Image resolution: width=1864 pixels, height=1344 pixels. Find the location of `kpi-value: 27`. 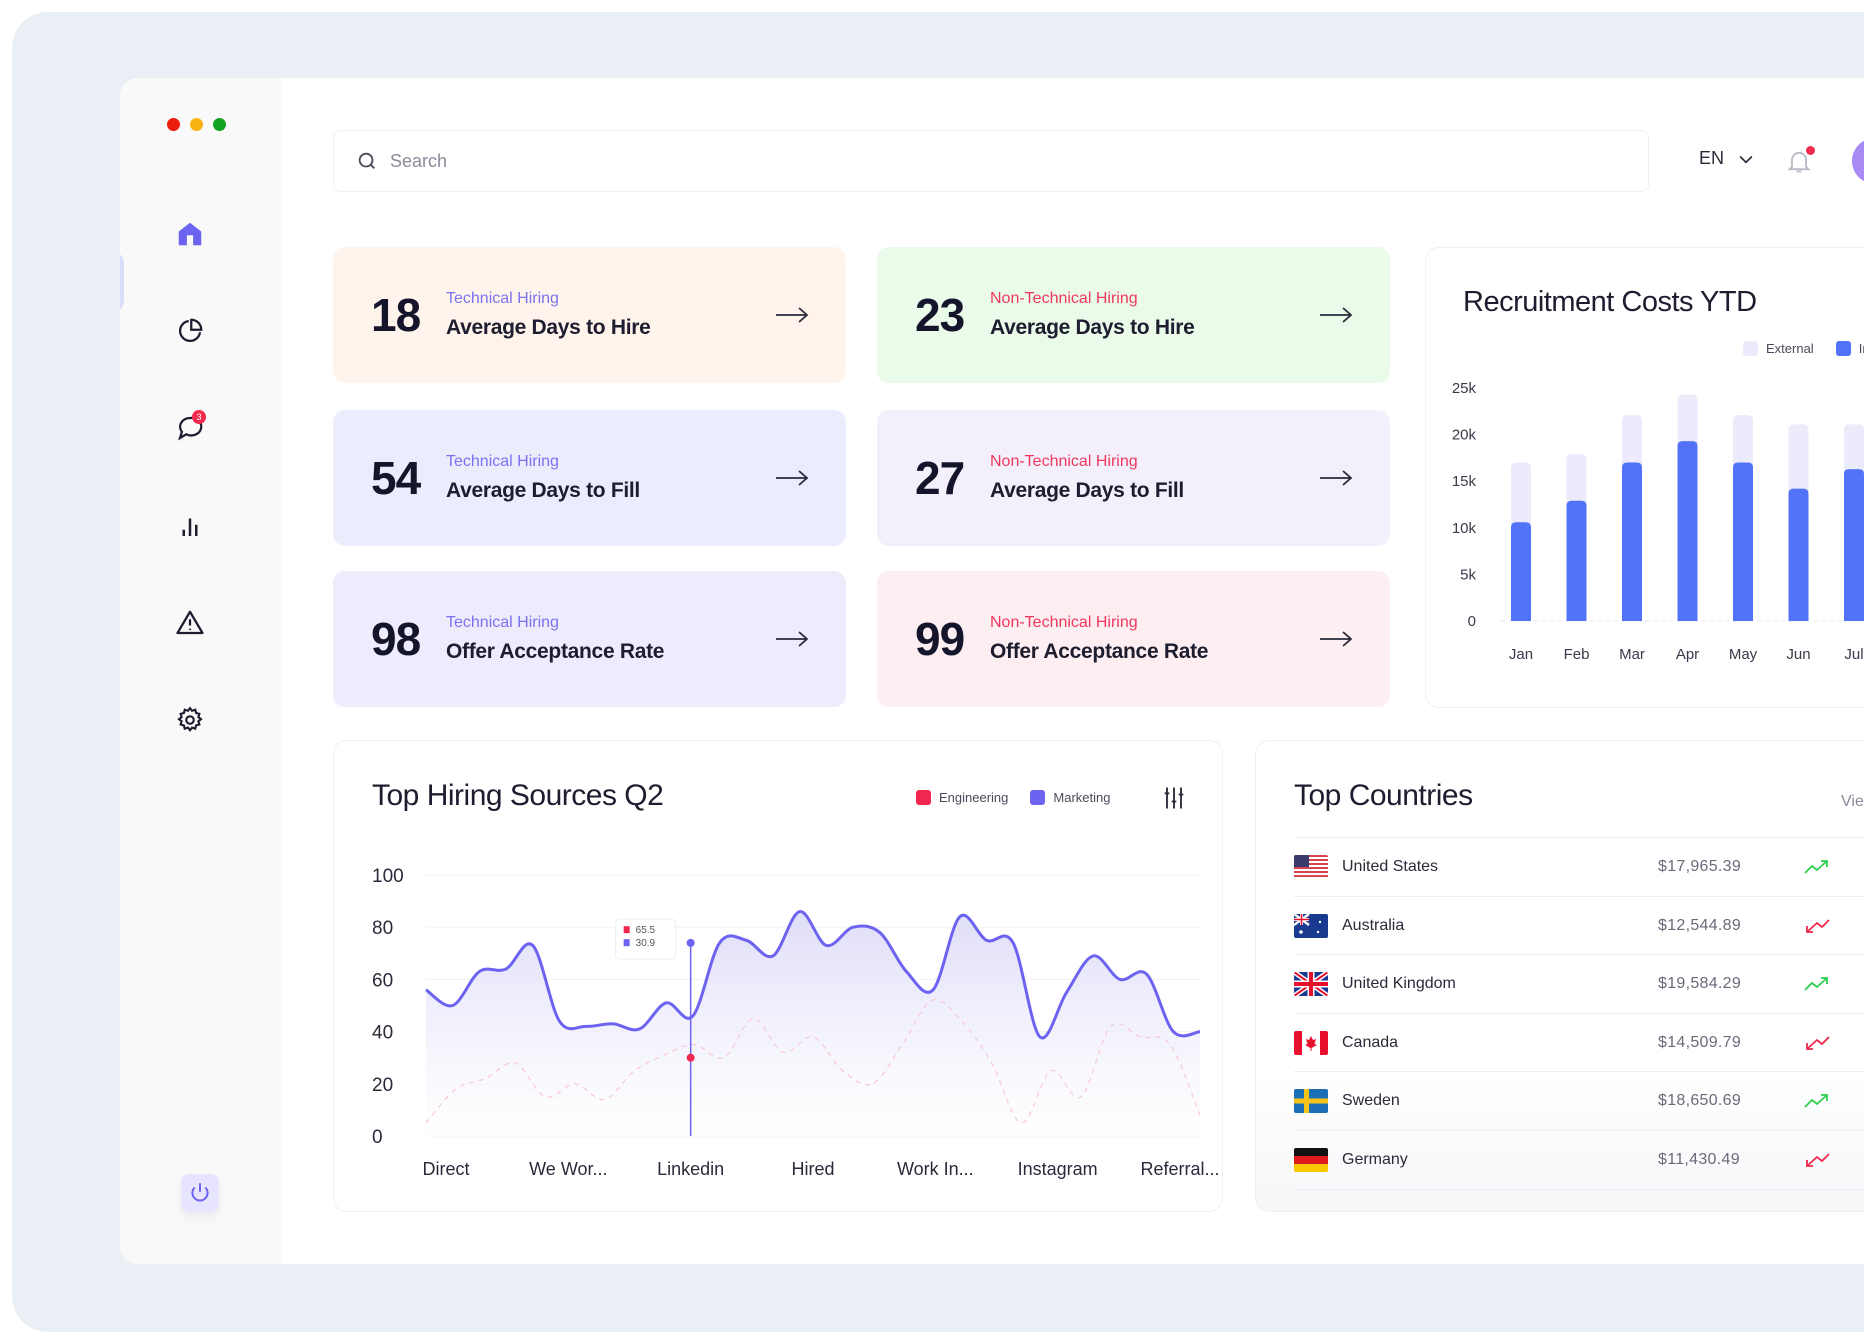

kpi-value: 27 is located at coordinates (940, 478).